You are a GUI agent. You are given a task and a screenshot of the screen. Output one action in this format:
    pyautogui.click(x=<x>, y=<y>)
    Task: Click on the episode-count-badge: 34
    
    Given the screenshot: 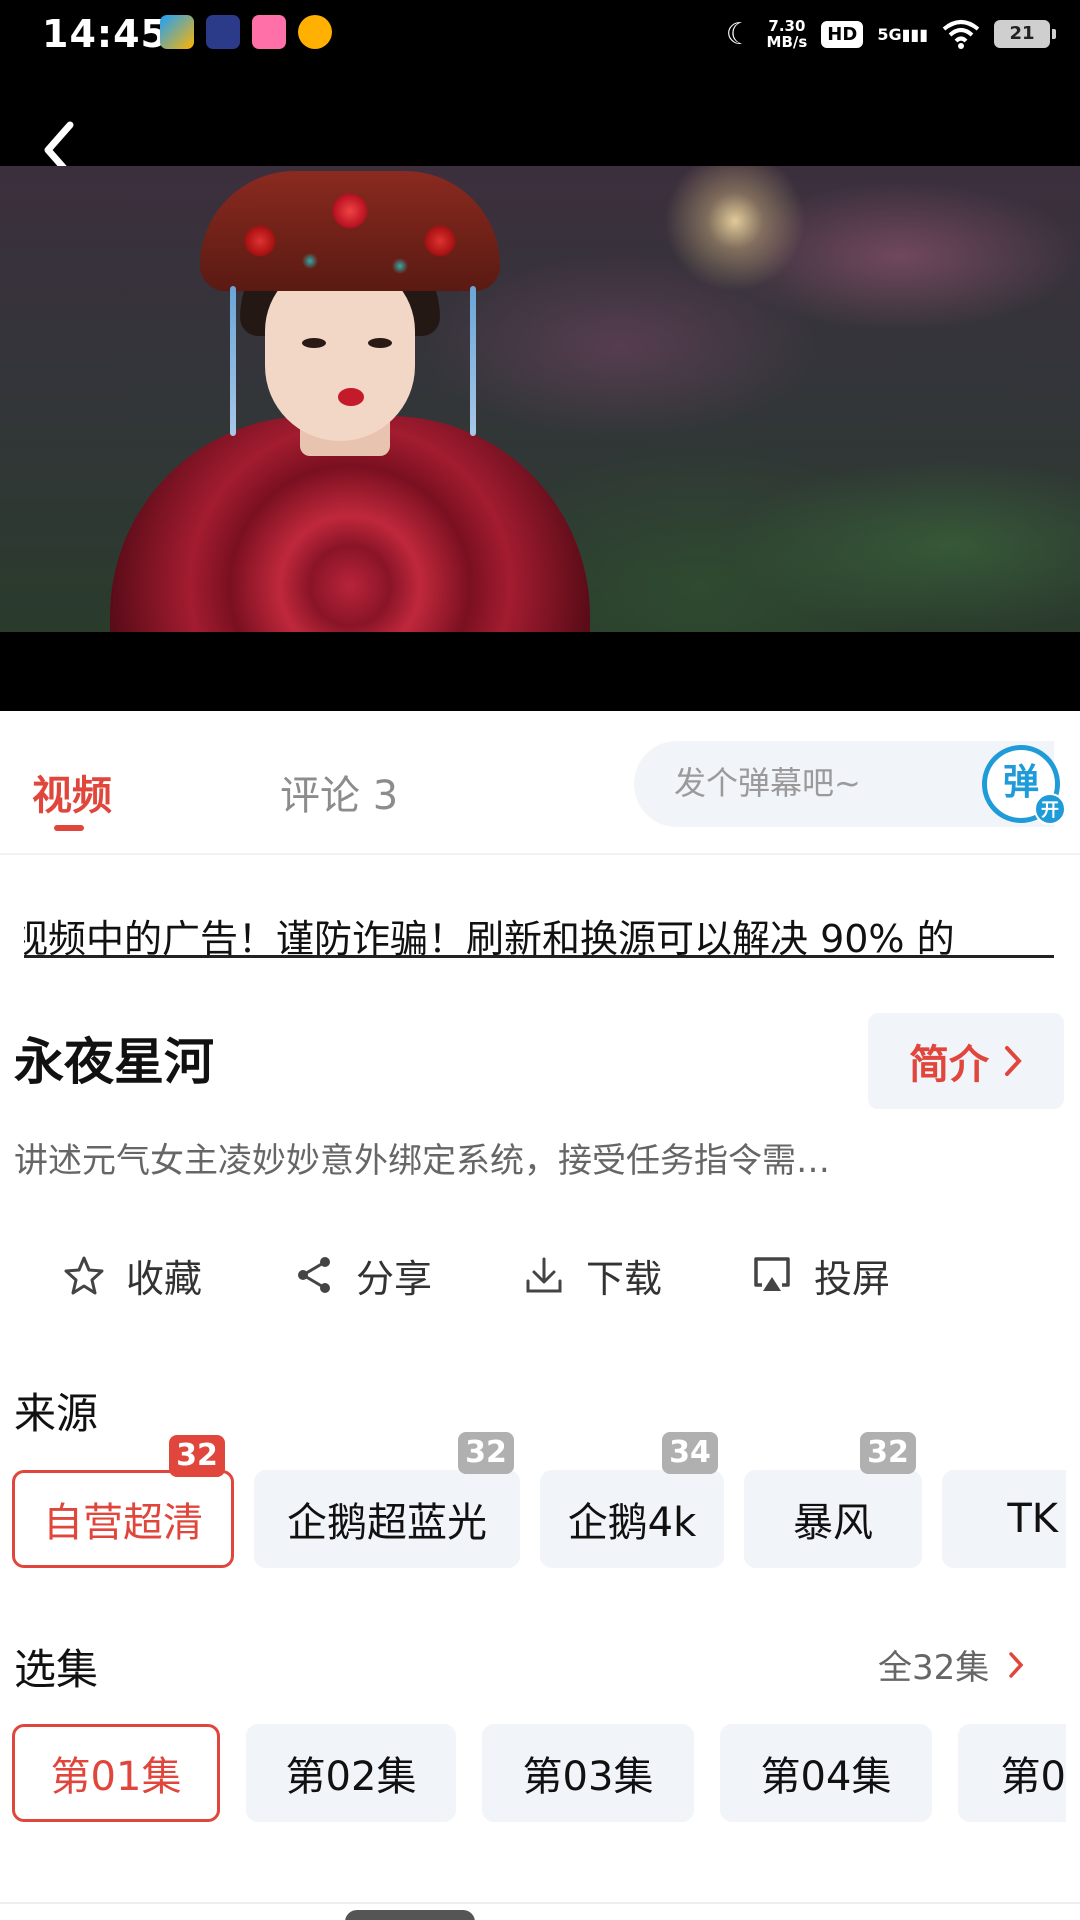 What is the action you would take?
    pyautogui.click(x=690, y=1453)
    